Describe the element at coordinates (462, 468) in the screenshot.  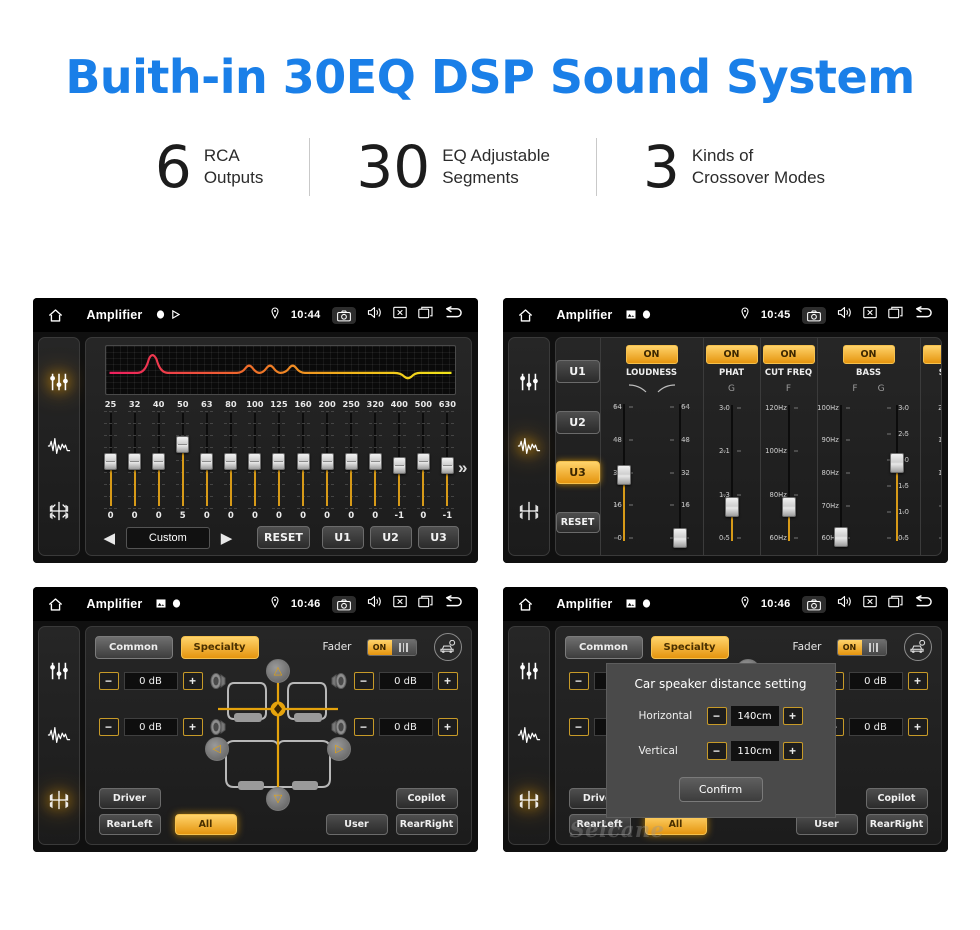
I see `chevron-double-right-icon: »` at that location.